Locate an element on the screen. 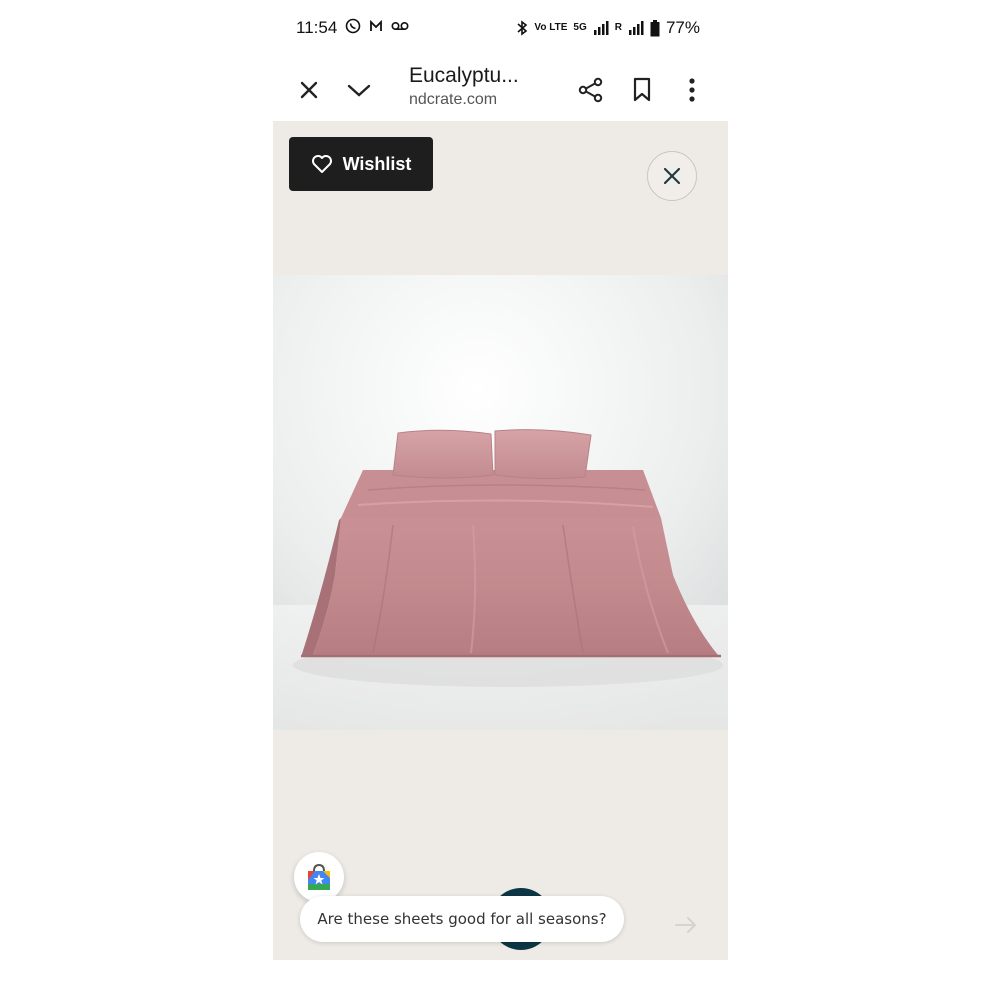 This screenshot has width=1000, height=1000. network-type: 5G is located at coordinates (580, 27).